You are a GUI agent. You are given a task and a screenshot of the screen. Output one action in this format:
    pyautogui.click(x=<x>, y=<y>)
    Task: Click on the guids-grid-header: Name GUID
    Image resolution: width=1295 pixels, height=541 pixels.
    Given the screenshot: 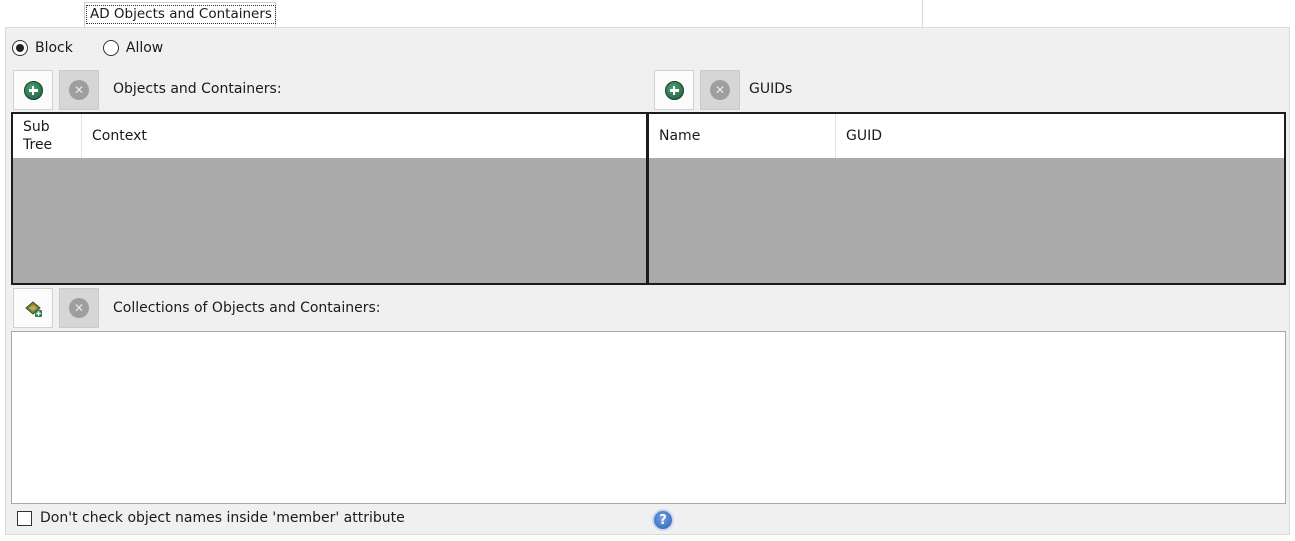 What is the action you would take?
    pyautogui.click(x=966, y=136)
    